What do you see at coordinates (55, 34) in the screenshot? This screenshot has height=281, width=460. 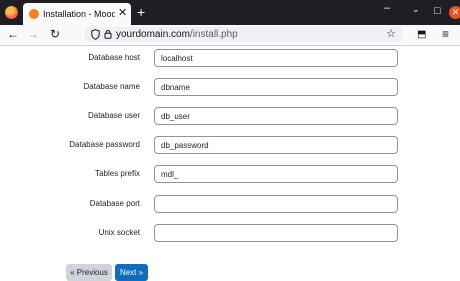 I see `reload-icon: ↻` at bounding box center [55, 34].